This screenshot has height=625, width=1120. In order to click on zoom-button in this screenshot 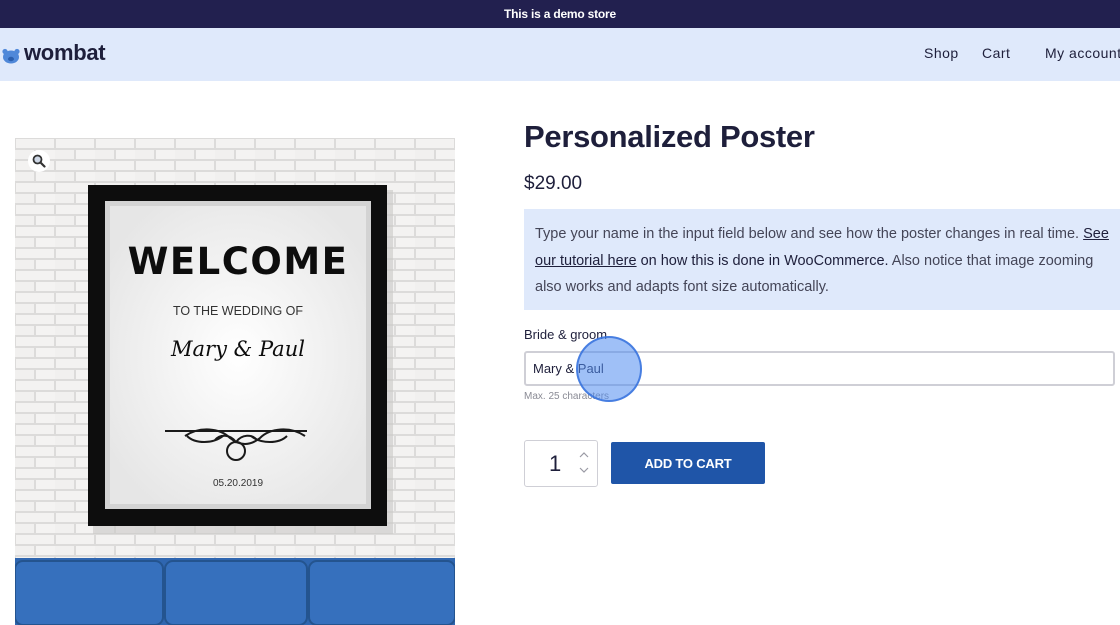, I will do `click(39, 161)`.